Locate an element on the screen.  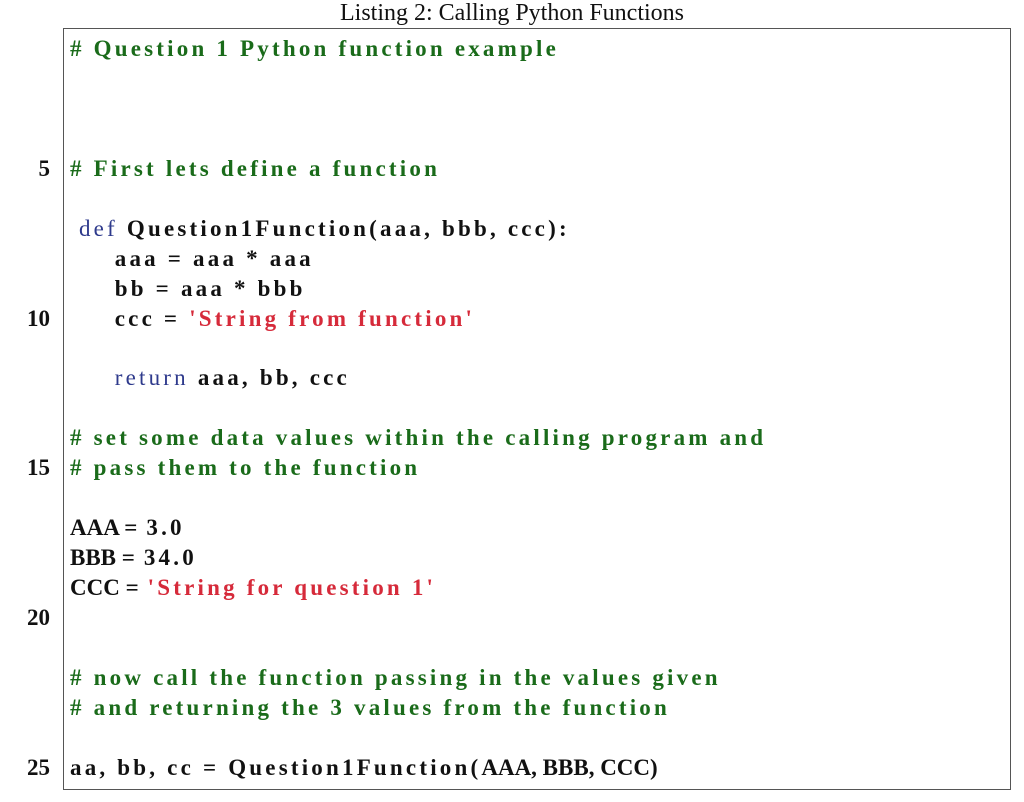
line-number: 15 is located at coordinates (38, 468).